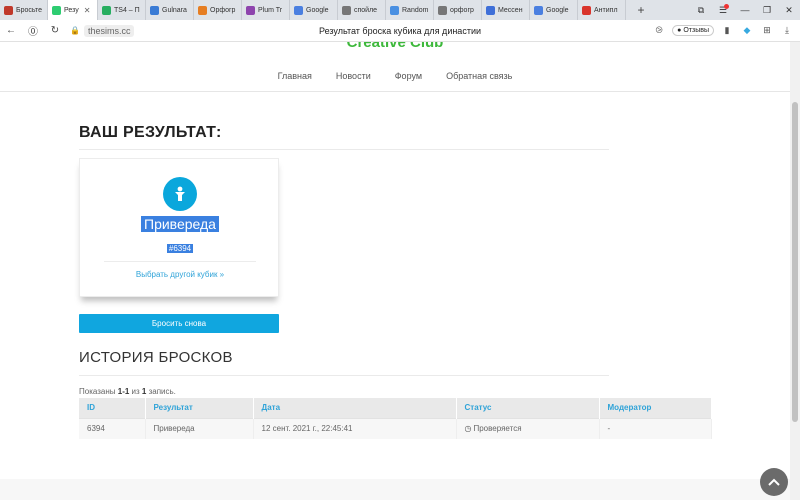 The height and width of the screenshot is (500, 800). What do you see at coordinates (109, 30) in the screenshot?
I see `url-text: thesims.cc` at bounding box center [109, 30].